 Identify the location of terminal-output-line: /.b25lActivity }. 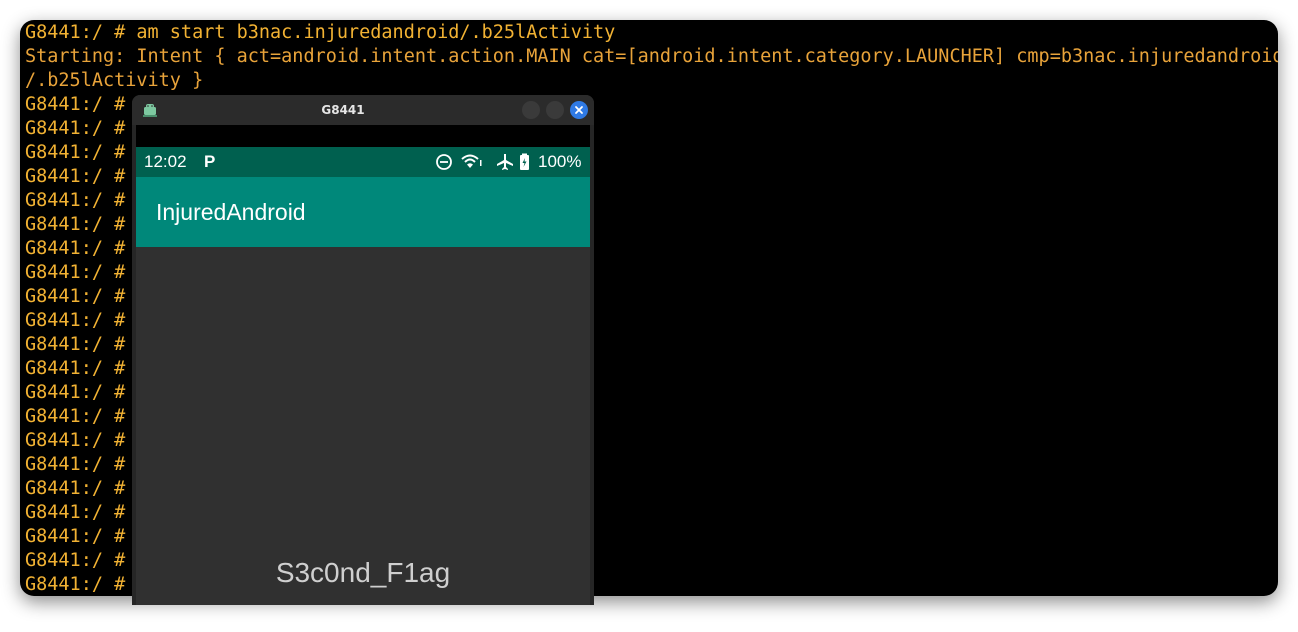
(114, 80).